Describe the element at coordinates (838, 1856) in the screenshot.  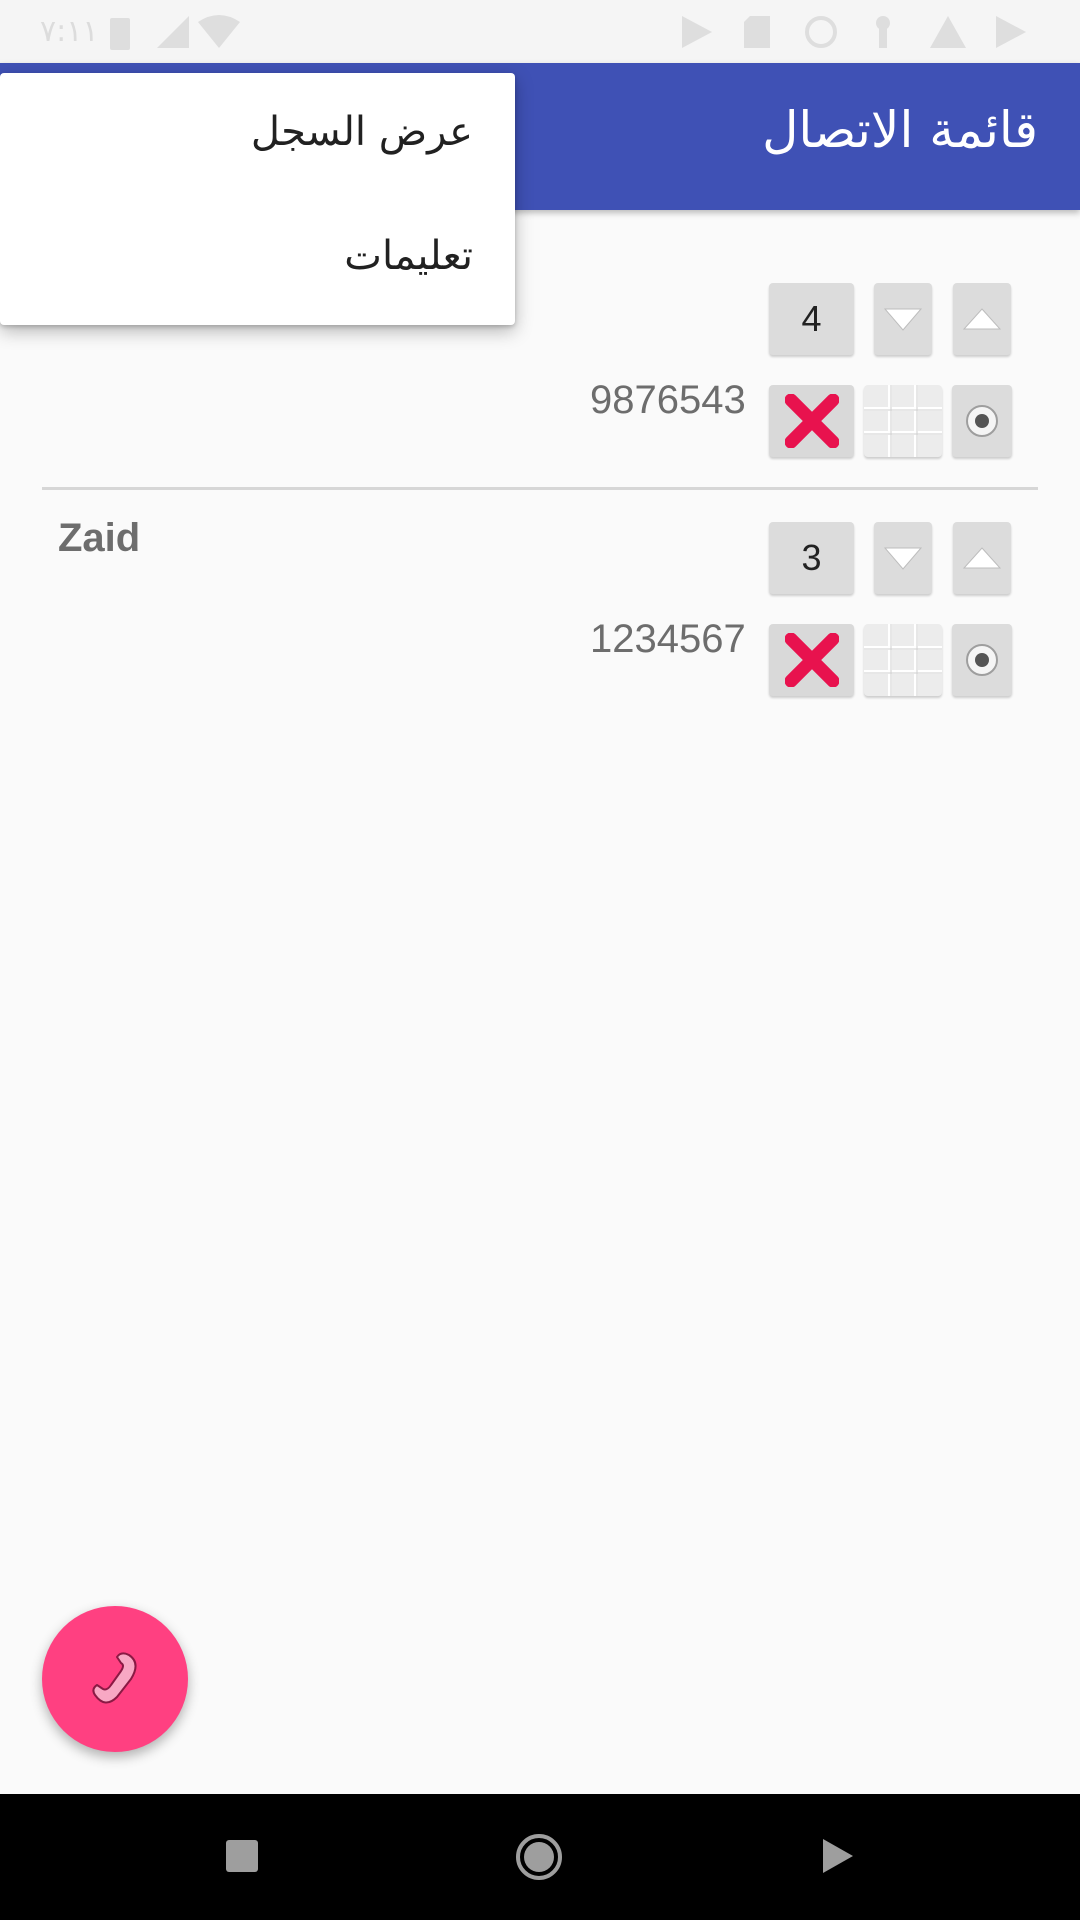
I see `back-triangle-icon` at that location.